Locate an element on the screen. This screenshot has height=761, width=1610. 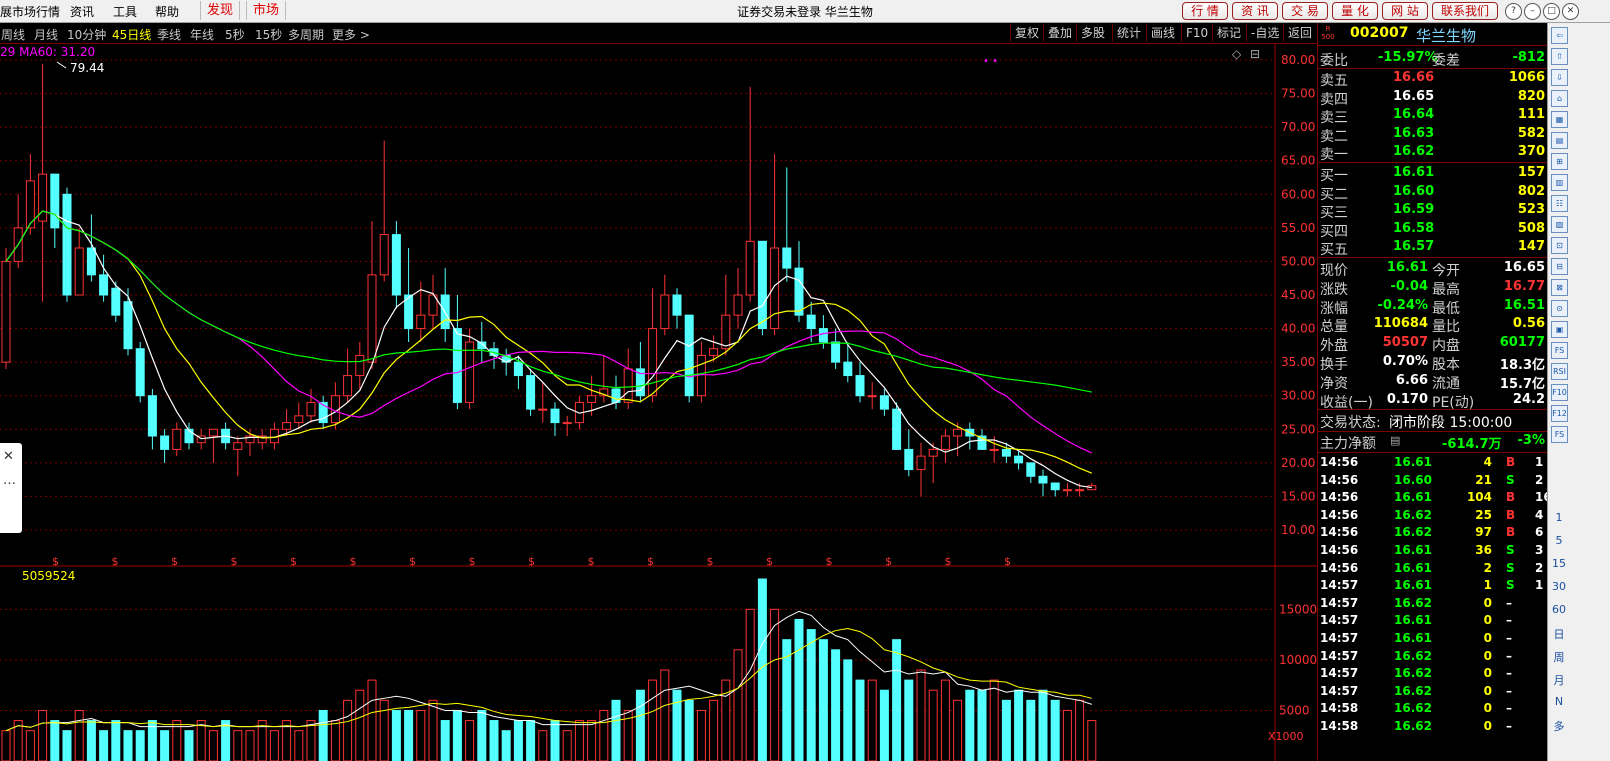
sidebar-tool-icon: ⊠ is located at coordinates (1559, 287).